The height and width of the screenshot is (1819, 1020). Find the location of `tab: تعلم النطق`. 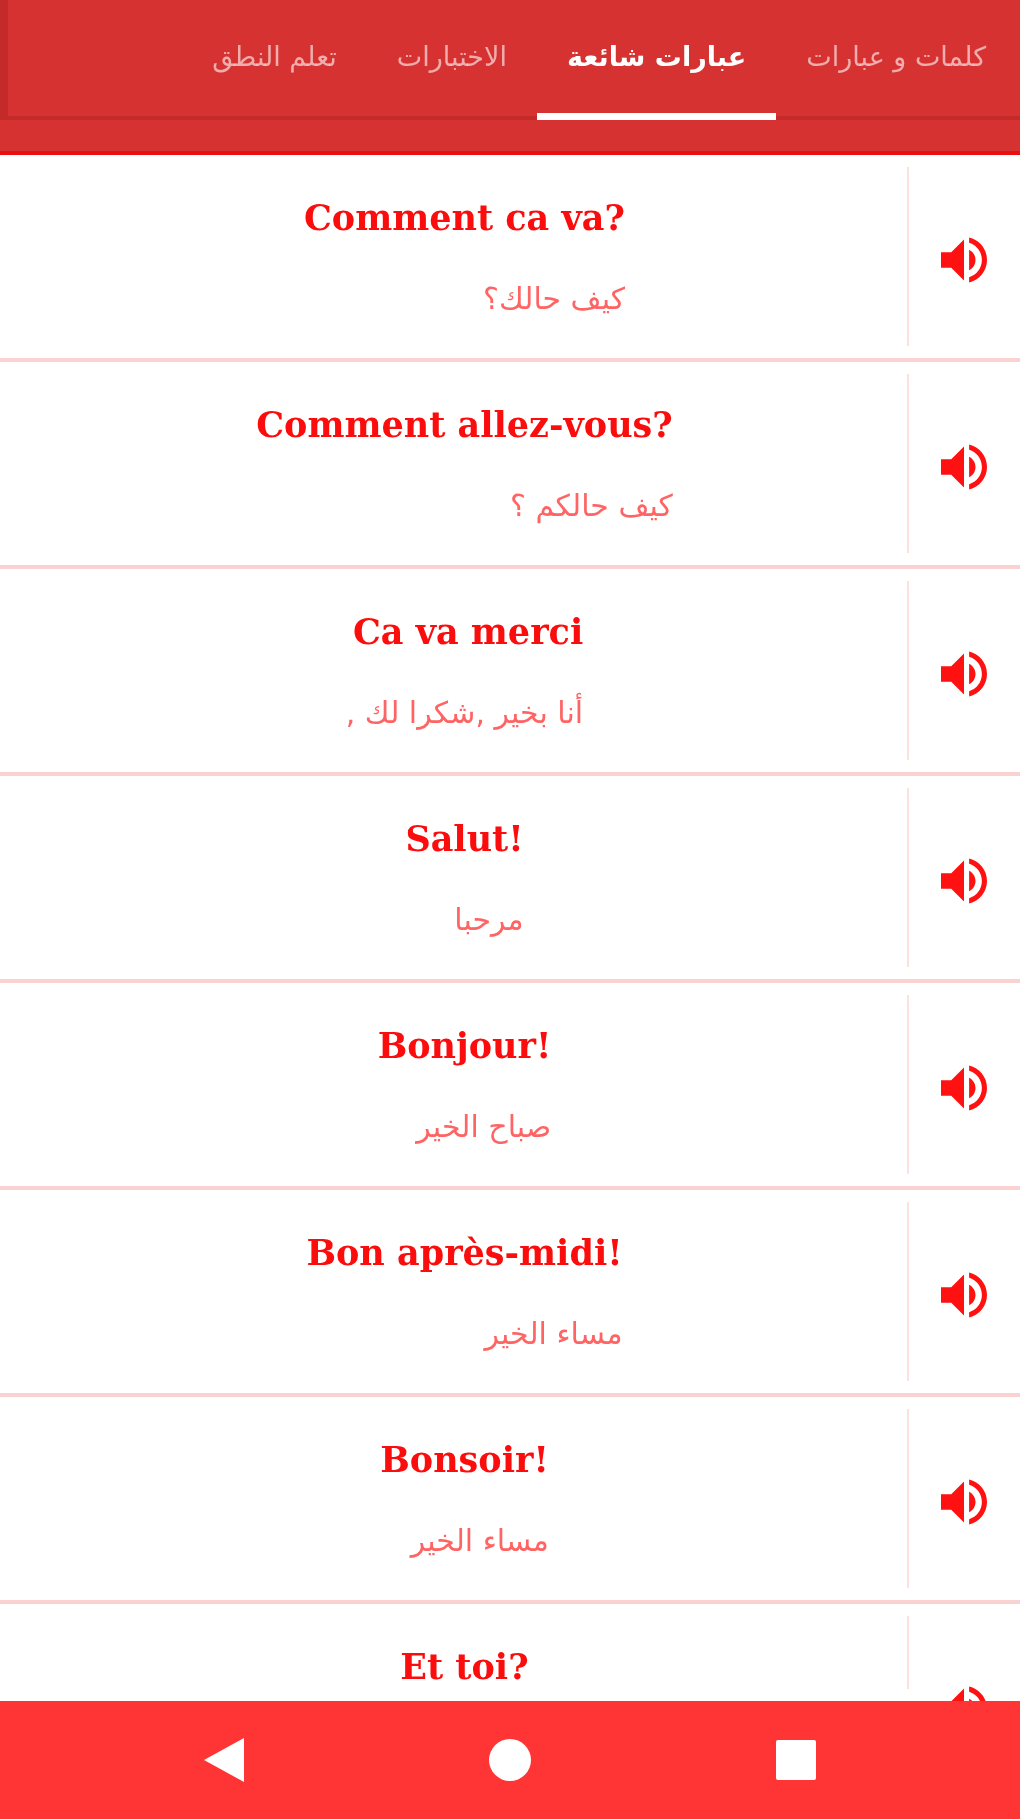

tab: تعلم النطق is located at coordinates (274, 60).